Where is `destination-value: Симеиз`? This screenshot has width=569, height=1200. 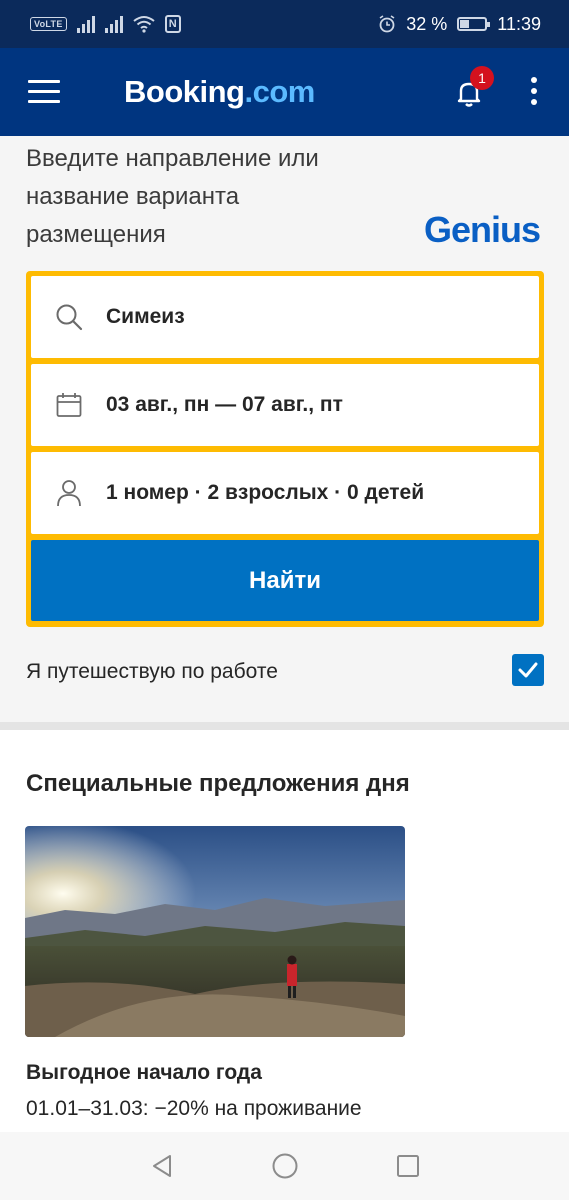
destination-value: Симеиз is located at coordinates (145, 316).